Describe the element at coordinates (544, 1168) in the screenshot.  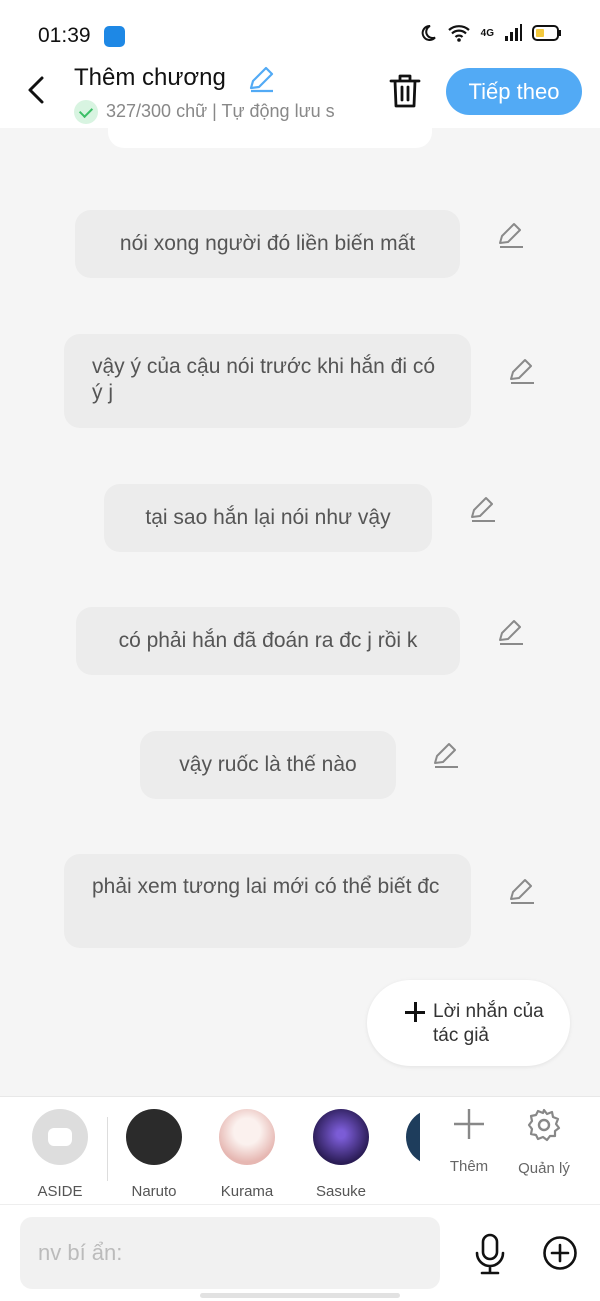
I see `manage-label: Quản lý` at that location.